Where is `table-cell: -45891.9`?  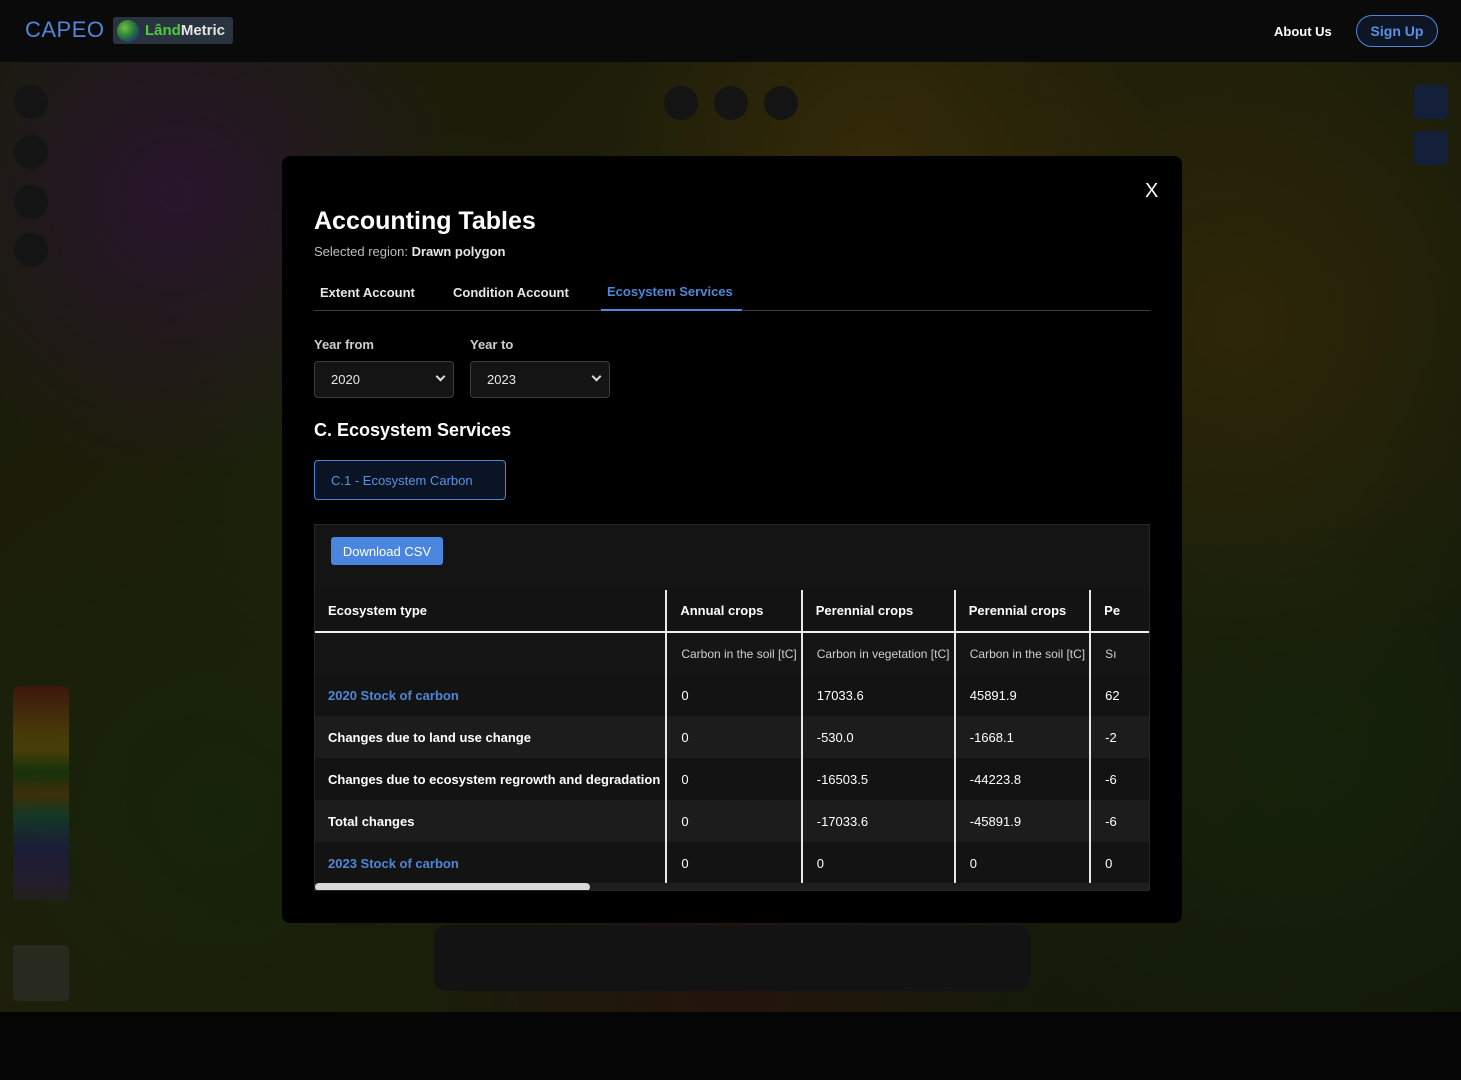 table-cell: -45891.9 is located at coordinates (1023, 821).